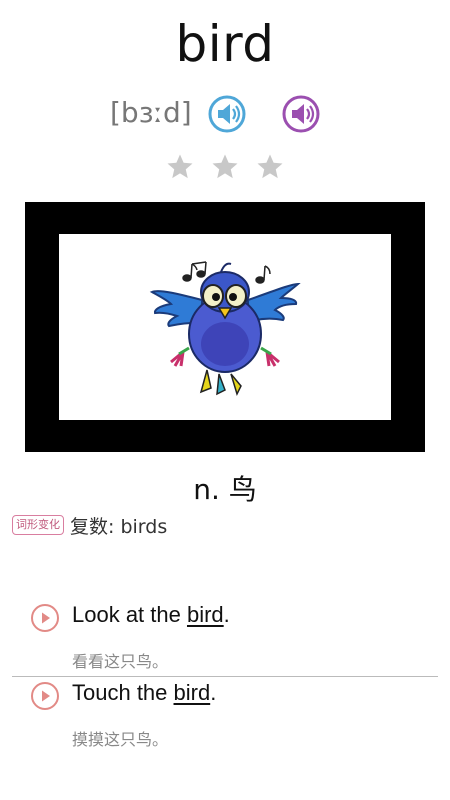  Describe the element at coordinates (123, 692) in the screenshot. I see `example-text: Touch the` at that location.